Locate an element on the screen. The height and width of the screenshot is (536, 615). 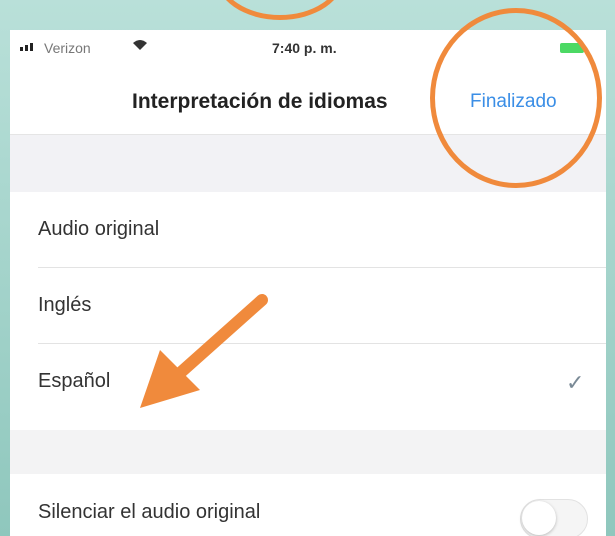
arrow-annotation is located at coordinates (204, 351).